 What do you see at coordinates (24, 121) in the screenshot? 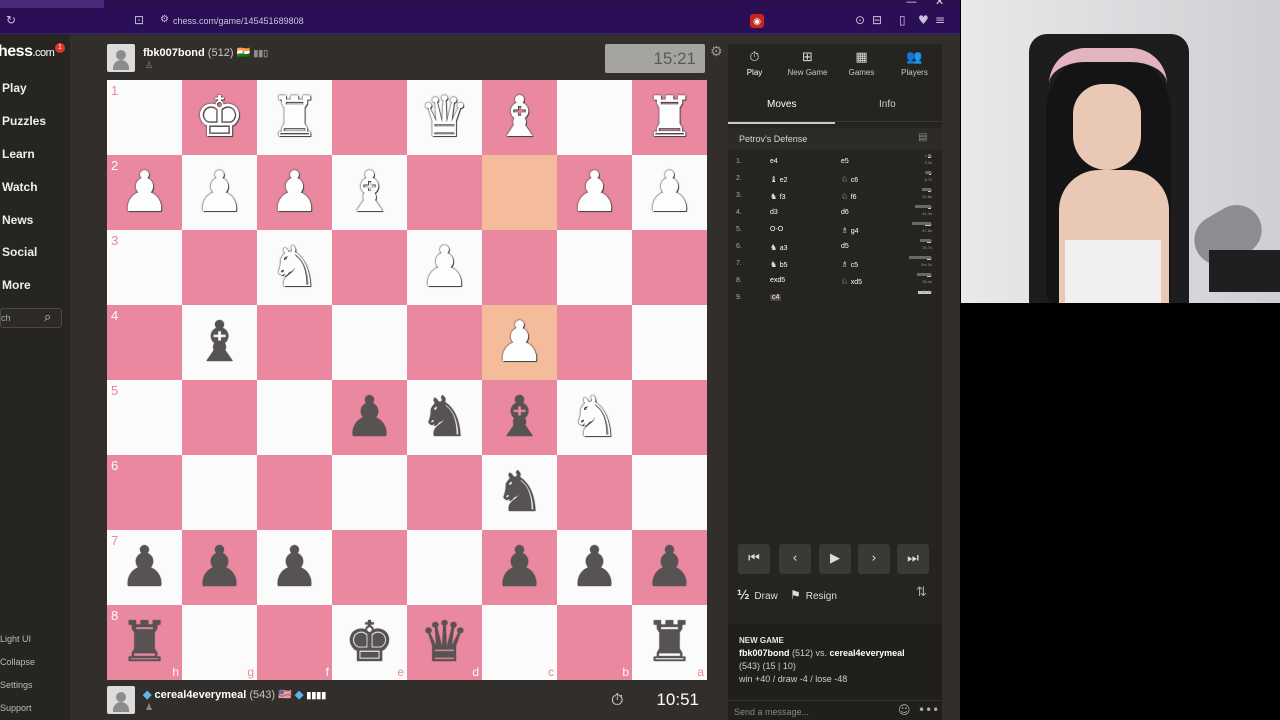
I see `nav-puzzles: Puzzles` at bounding box center [24, 121].